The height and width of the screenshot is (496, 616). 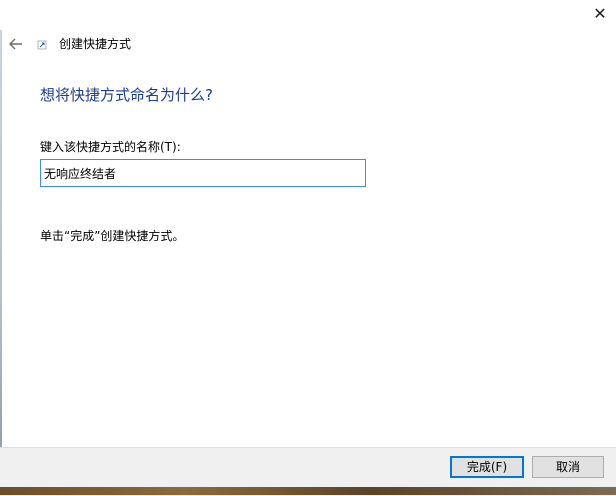 I want to click on finish-hint: 单击“完成”创建快捷方式。, so click(x=112, y=236).